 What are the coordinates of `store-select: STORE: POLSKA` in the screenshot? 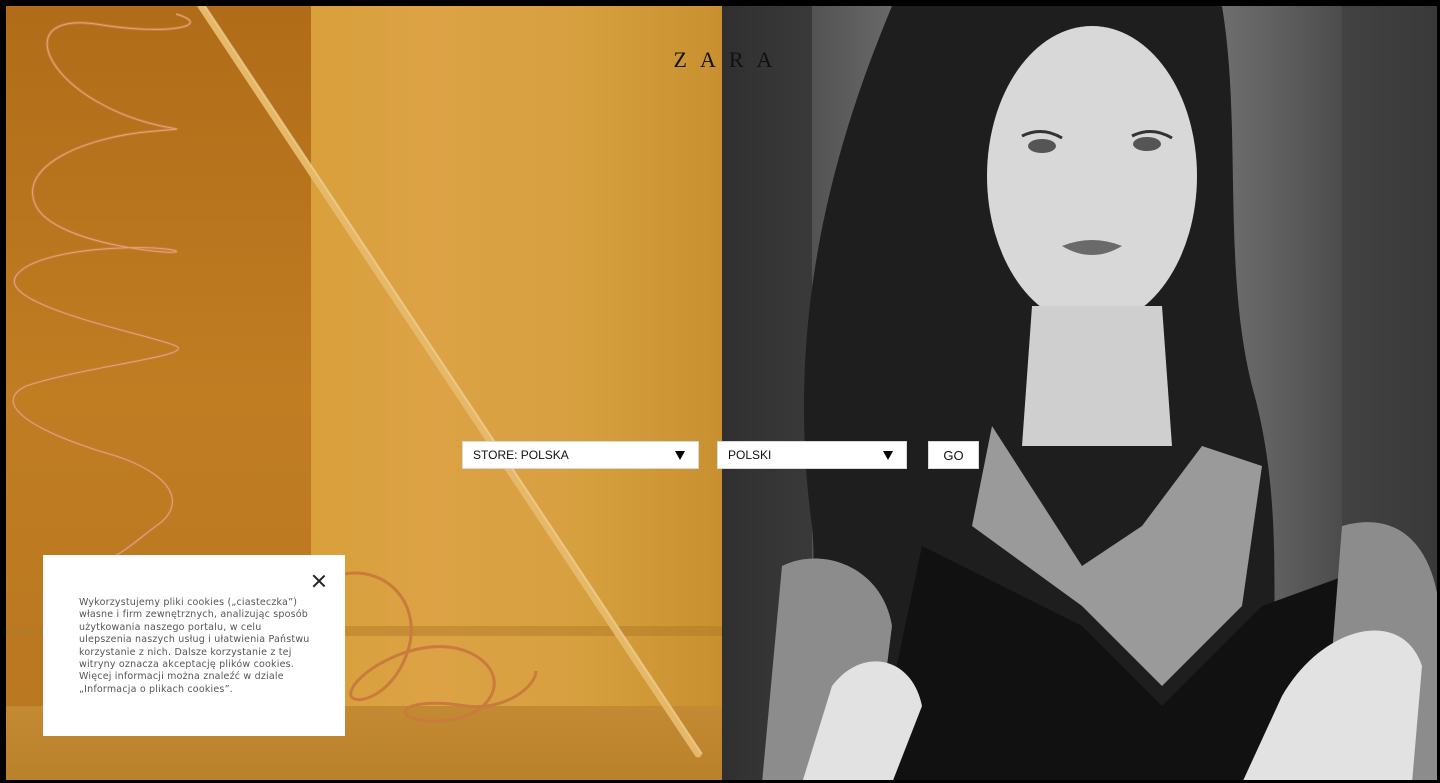 It's located at (580, 455).